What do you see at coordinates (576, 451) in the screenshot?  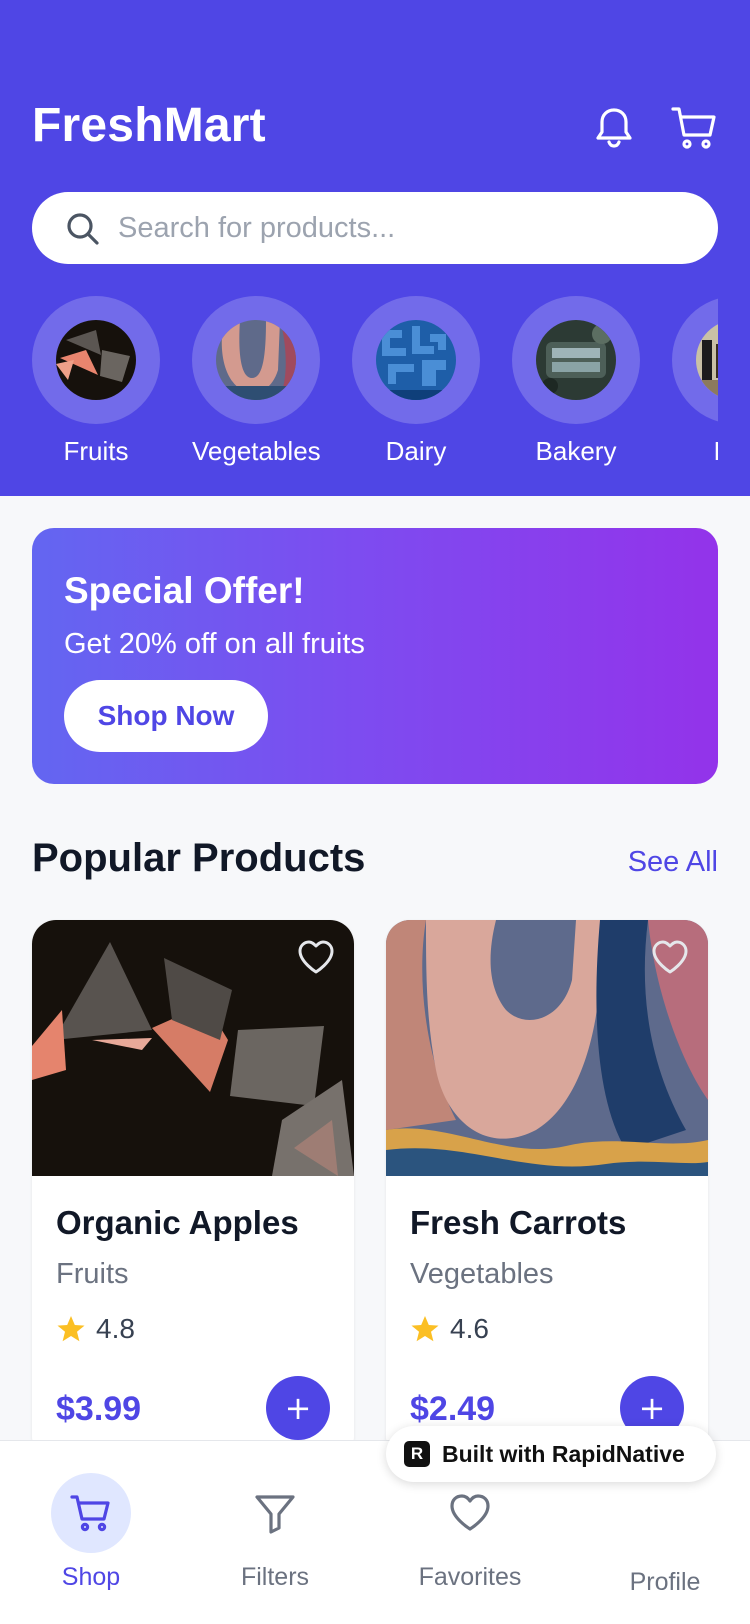 I see `category-label: Bakery` at bounding box center [576, 451].